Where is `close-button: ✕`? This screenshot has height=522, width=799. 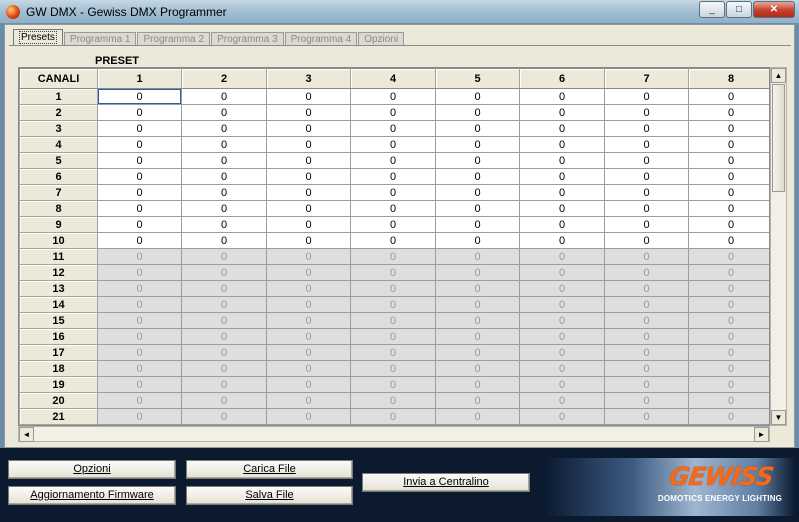
close-button: ✕ is located at coordinates (774, 9).